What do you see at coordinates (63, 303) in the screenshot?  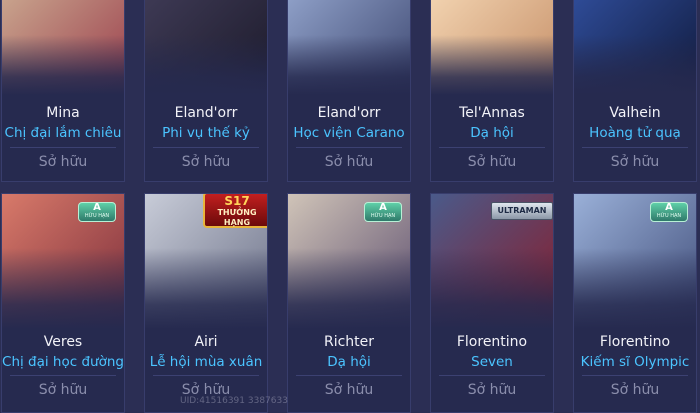 I see `skin-card-veres: A HỮU HẠN Veres Chị đại học đường Sở hữu` at bounding box center [63, 303].